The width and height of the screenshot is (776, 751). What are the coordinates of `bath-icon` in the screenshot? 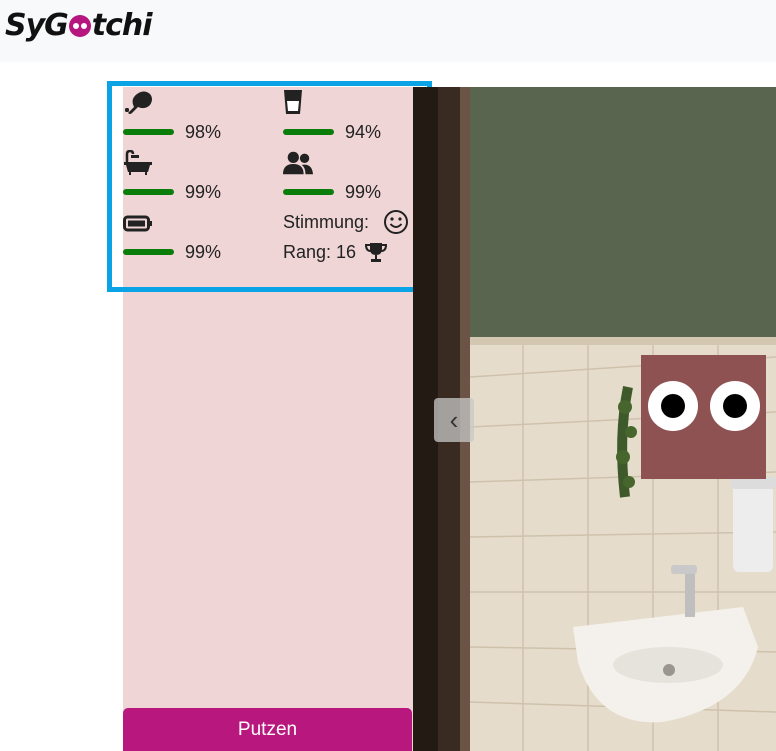 It's located at (138, 162).